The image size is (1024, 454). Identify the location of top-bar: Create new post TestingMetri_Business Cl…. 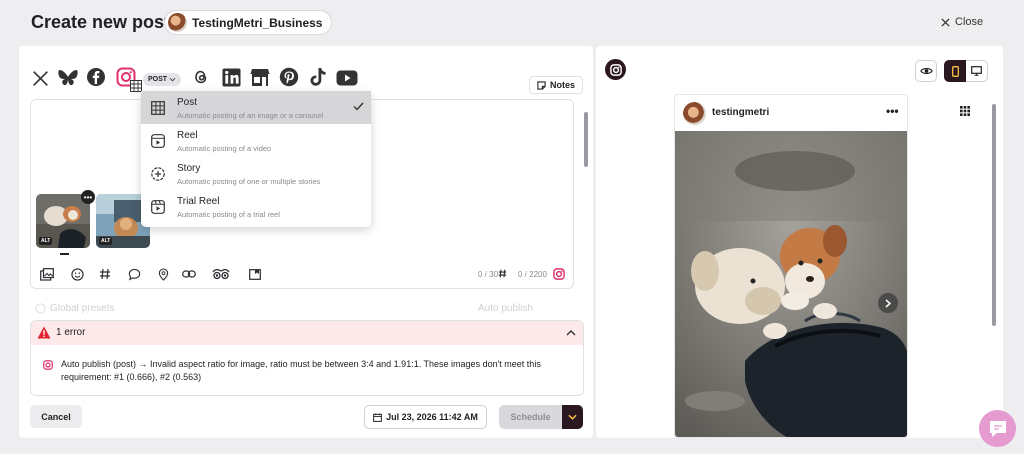
(512, 23).